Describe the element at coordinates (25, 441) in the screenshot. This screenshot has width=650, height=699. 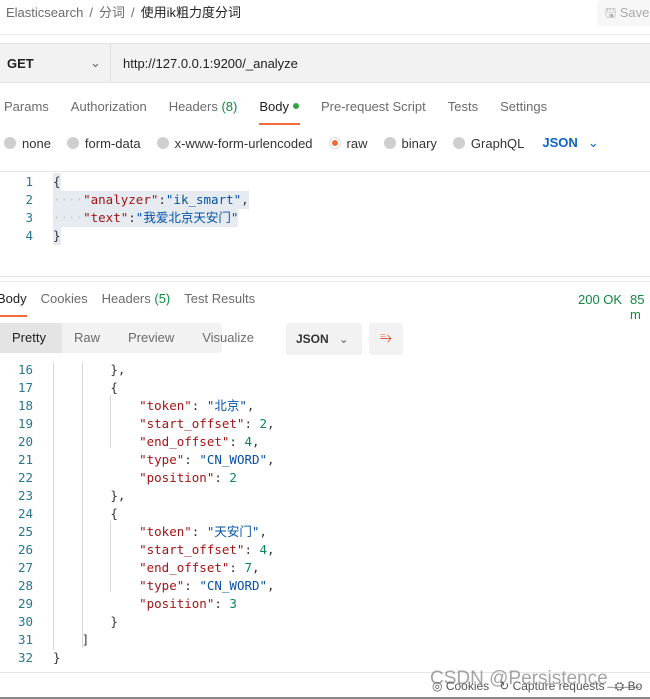
I see `line-number: 20` at that location.